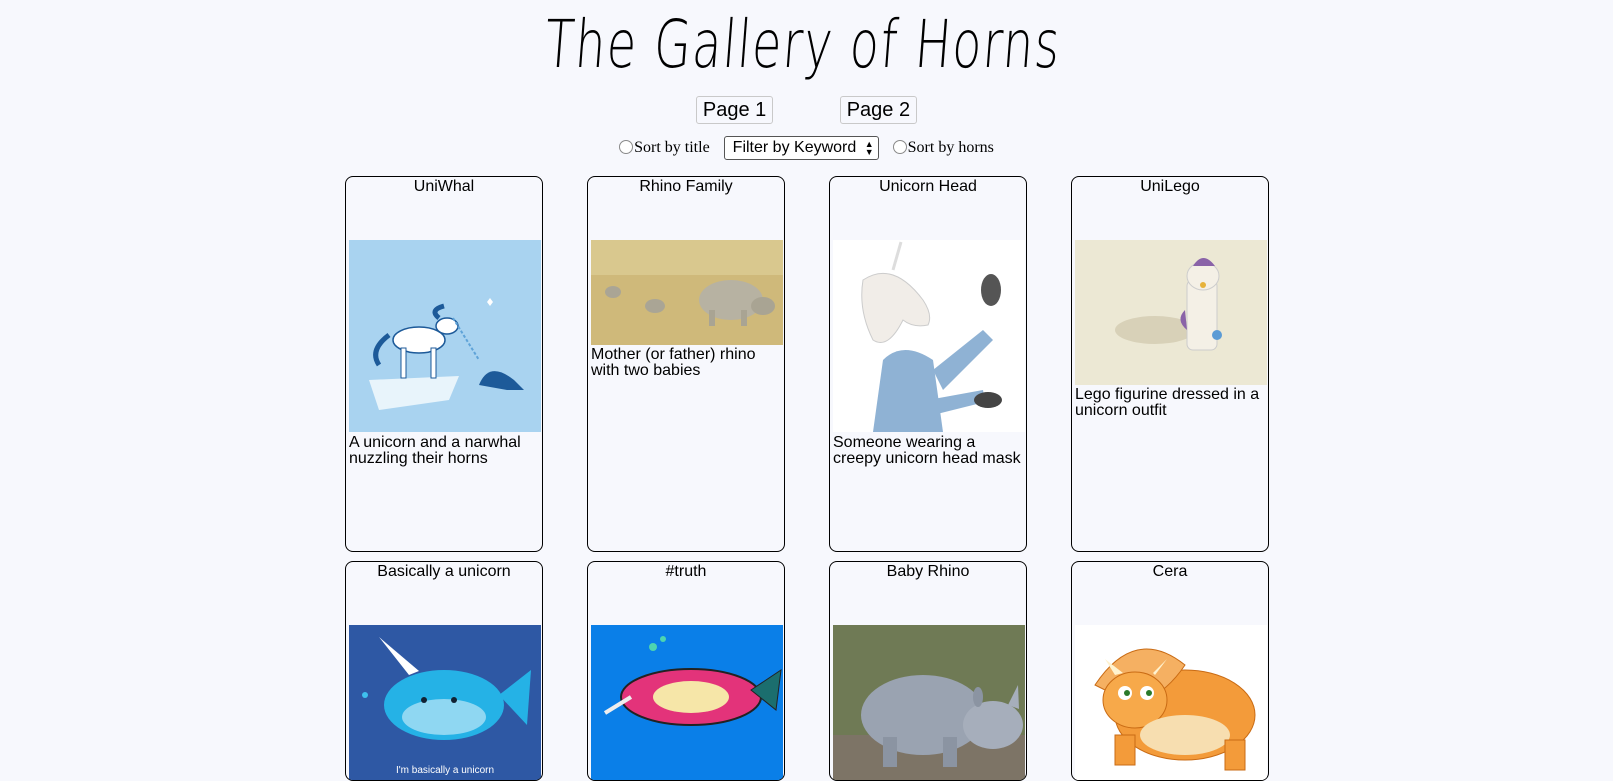 This screenshot has height=781, width=1613. I want to click on keyword-filter-value: Filter by Keyword, so click(794, 147).